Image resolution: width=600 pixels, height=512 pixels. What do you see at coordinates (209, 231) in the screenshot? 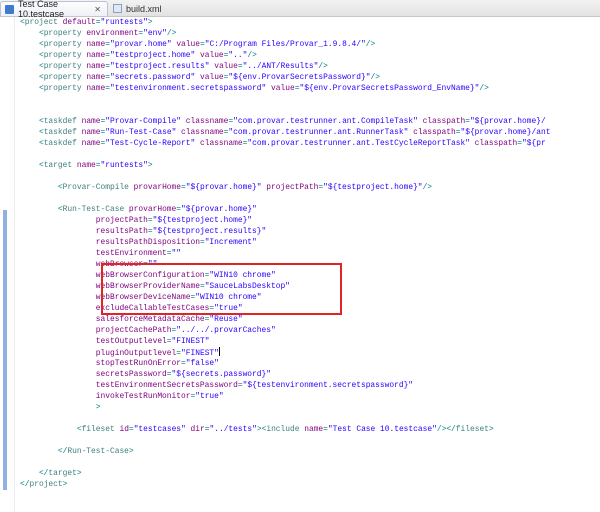
I see `code-token: "${testproject.results}"` at bounding box center [209, 231].